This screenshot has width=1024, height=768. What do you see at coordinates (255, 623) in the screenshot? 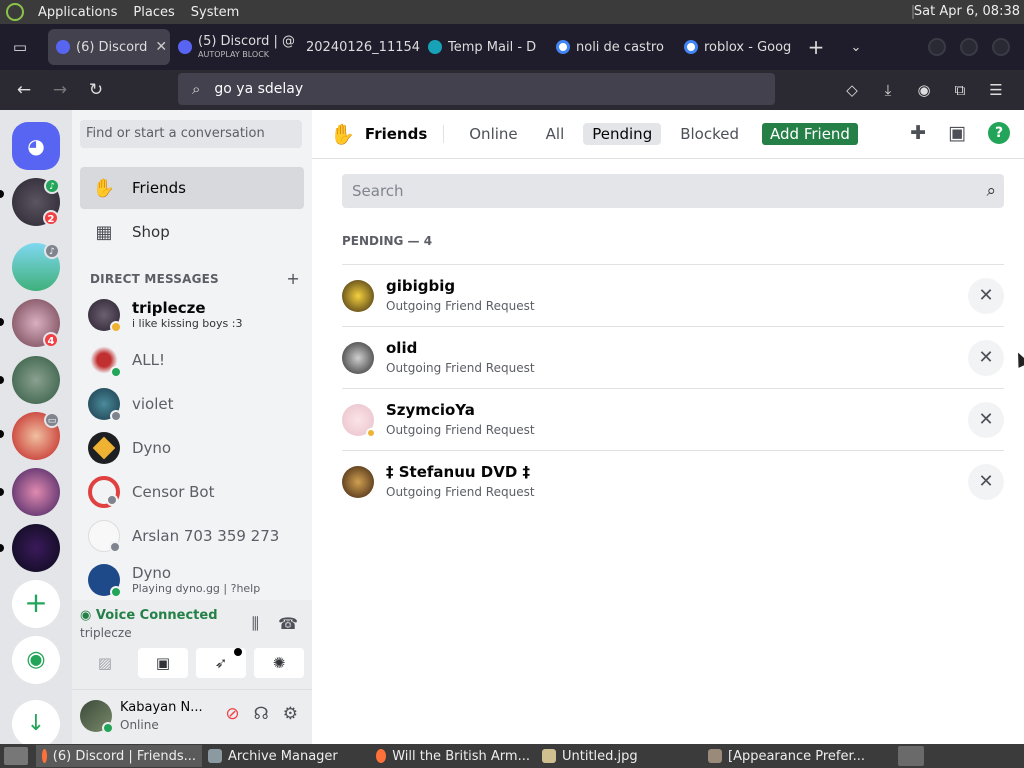
I see `noise-suppression-icon: ⫼` at bounding box center [255, 623].